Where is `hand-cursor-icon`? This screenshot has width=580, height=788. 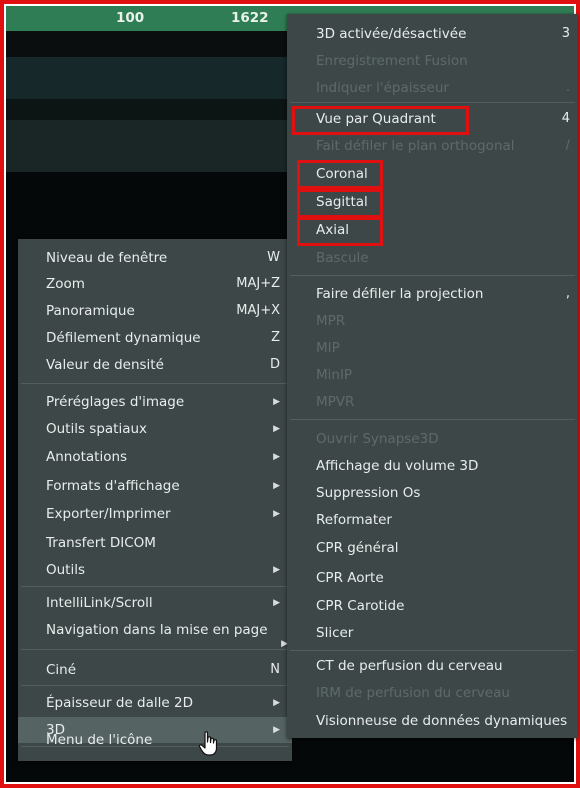
hand-cursor-icon is located at coordinates (208, 743).